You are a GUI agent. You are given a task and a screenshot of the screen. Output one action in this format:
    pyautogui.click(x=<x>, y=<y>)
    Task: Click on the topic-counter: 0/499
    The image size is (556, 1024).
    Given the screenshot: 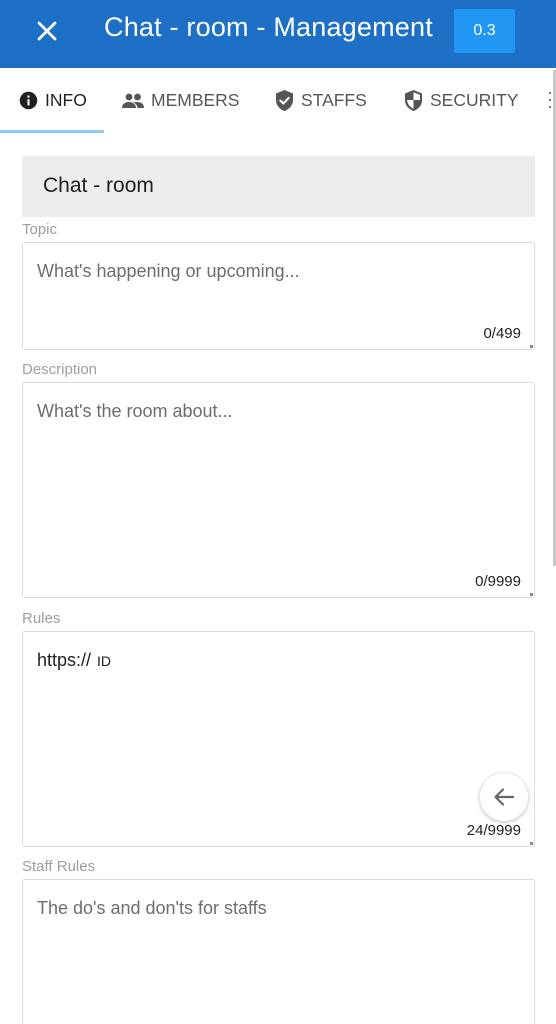 What is the action you would take?
    pyautogui.click(x=502, y=333)
    